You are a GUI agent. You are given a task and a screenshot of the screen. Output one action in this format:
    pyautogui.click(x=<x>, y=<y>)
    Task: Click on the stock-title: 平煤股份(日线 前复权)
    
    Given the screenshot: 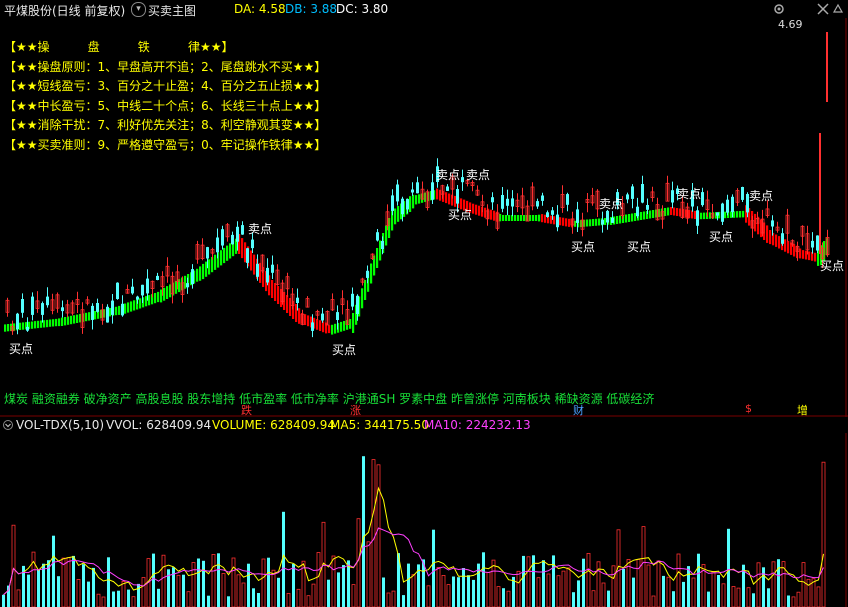 What is the action you would take?
    pyautogui.click(x=64, y=10)
    